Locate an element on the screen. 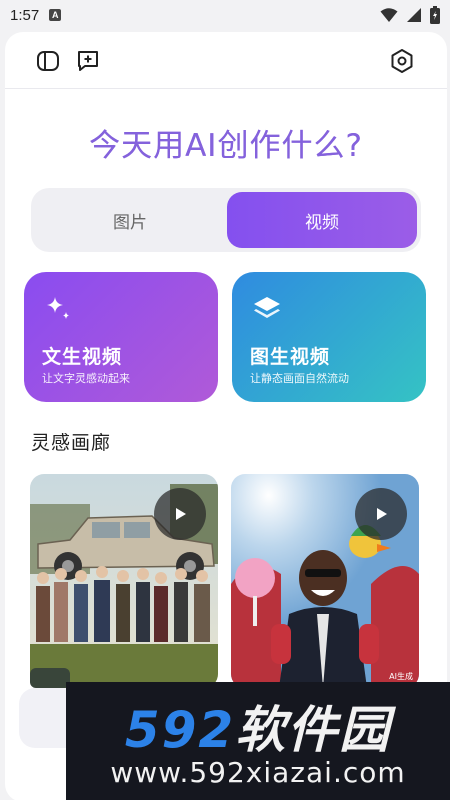  gallery-title: 灵感画廊 is located at coordinates (71, 443).